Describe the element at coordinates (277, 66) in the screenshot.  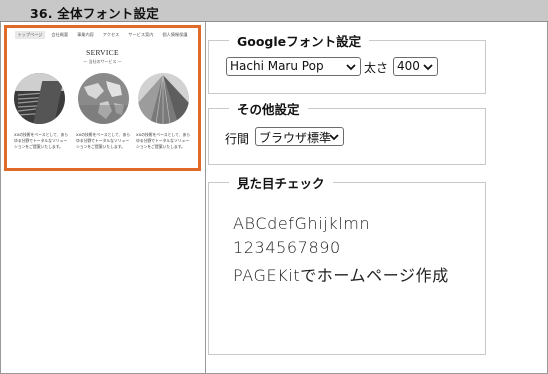
I see `font-family-value: Hachi Maru Pop` at that location.